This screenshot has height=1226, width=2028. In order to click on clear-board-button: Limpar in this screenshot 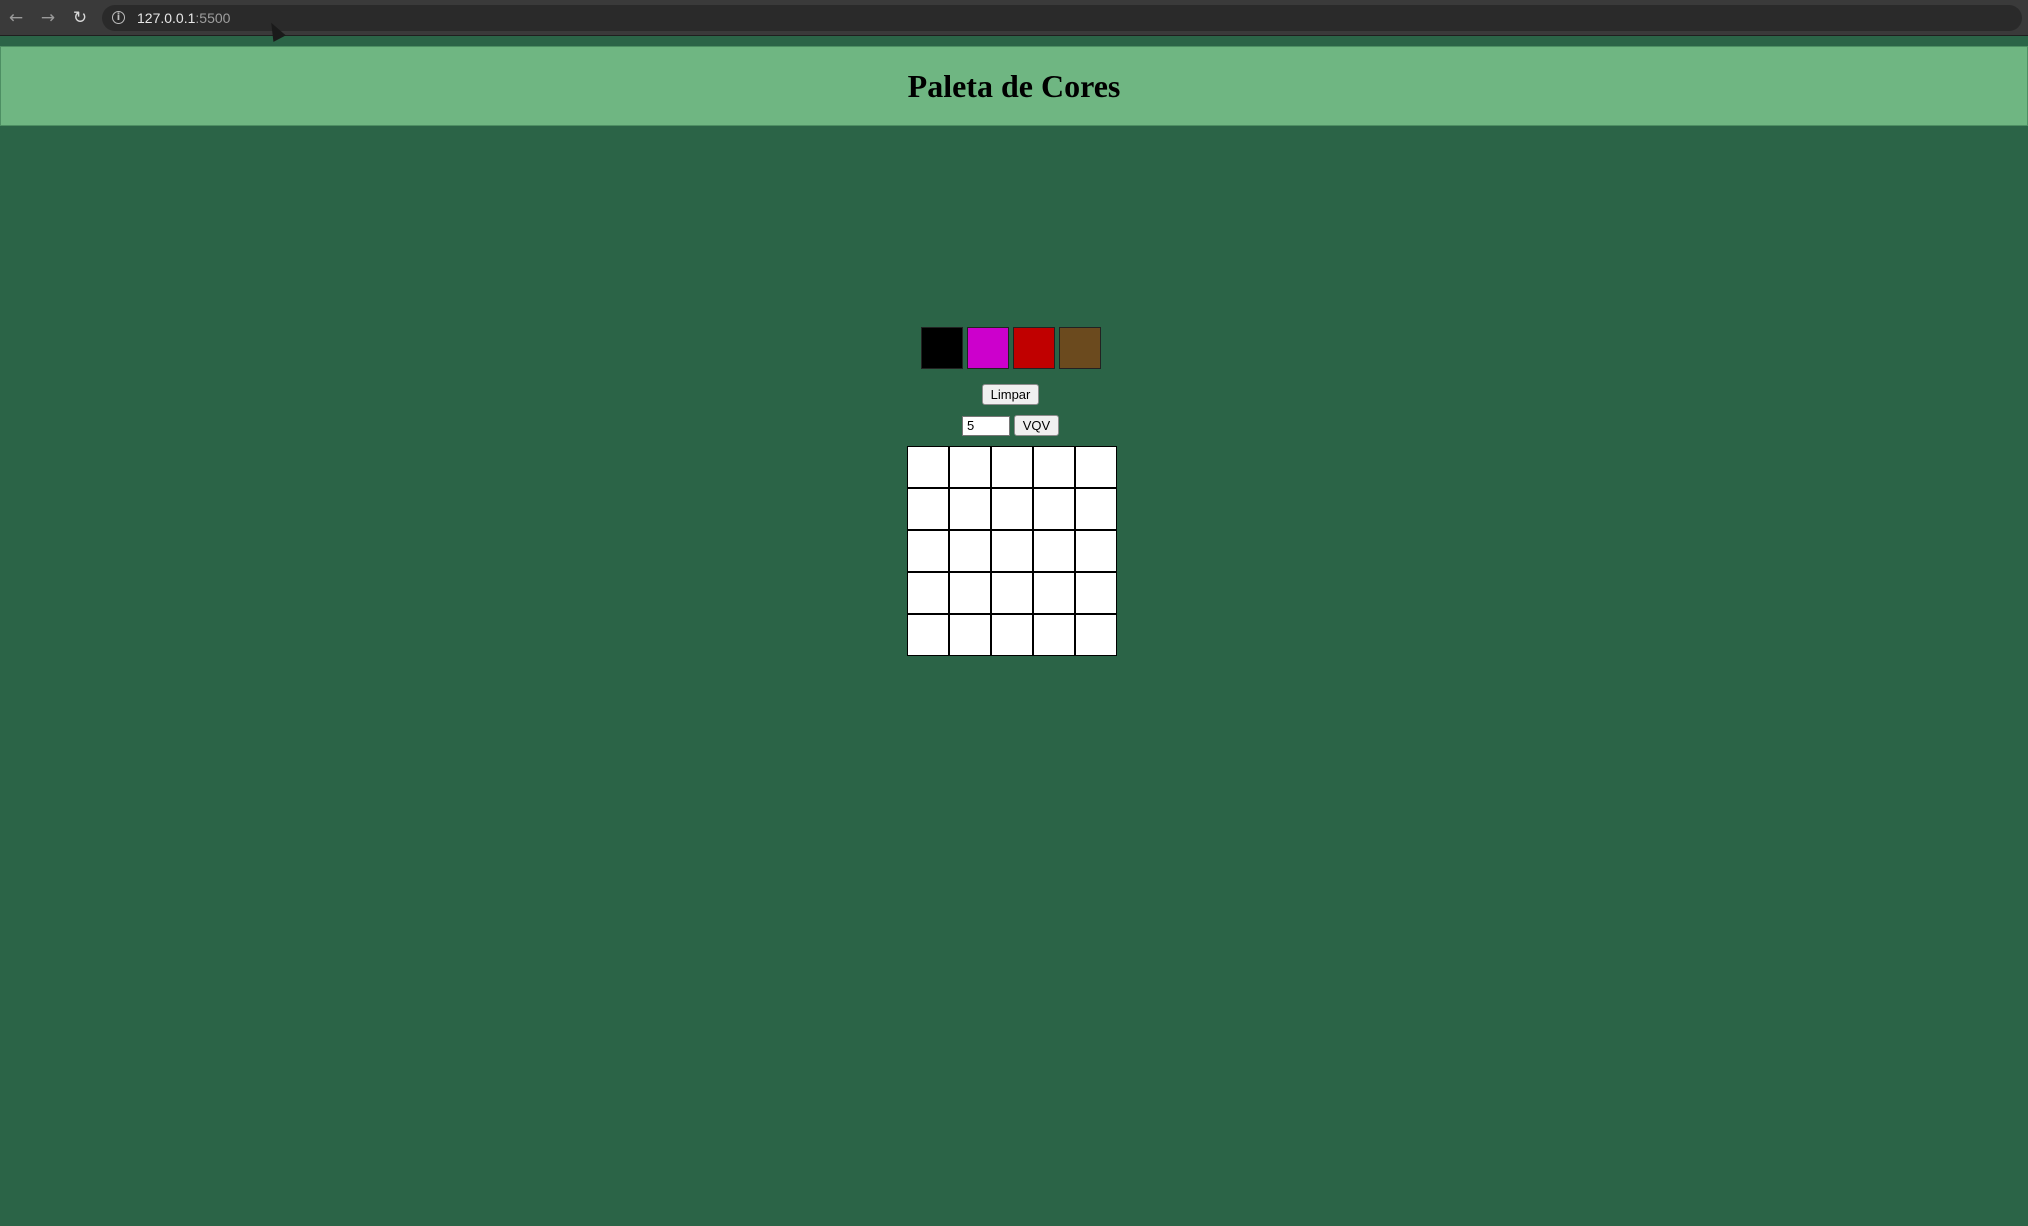, I will do `click(1010, 394)`.